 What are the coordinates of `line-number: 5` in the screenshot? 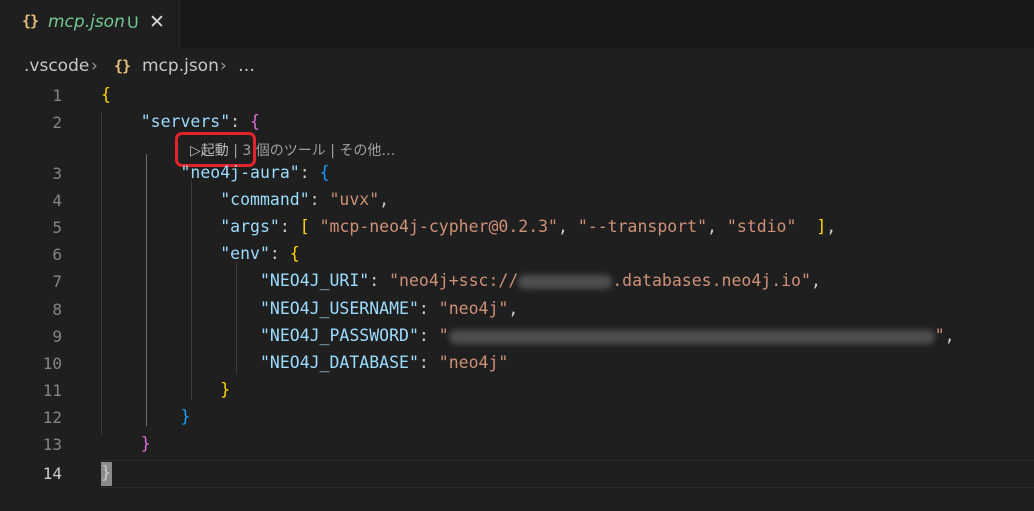 It's located at (57, 227).